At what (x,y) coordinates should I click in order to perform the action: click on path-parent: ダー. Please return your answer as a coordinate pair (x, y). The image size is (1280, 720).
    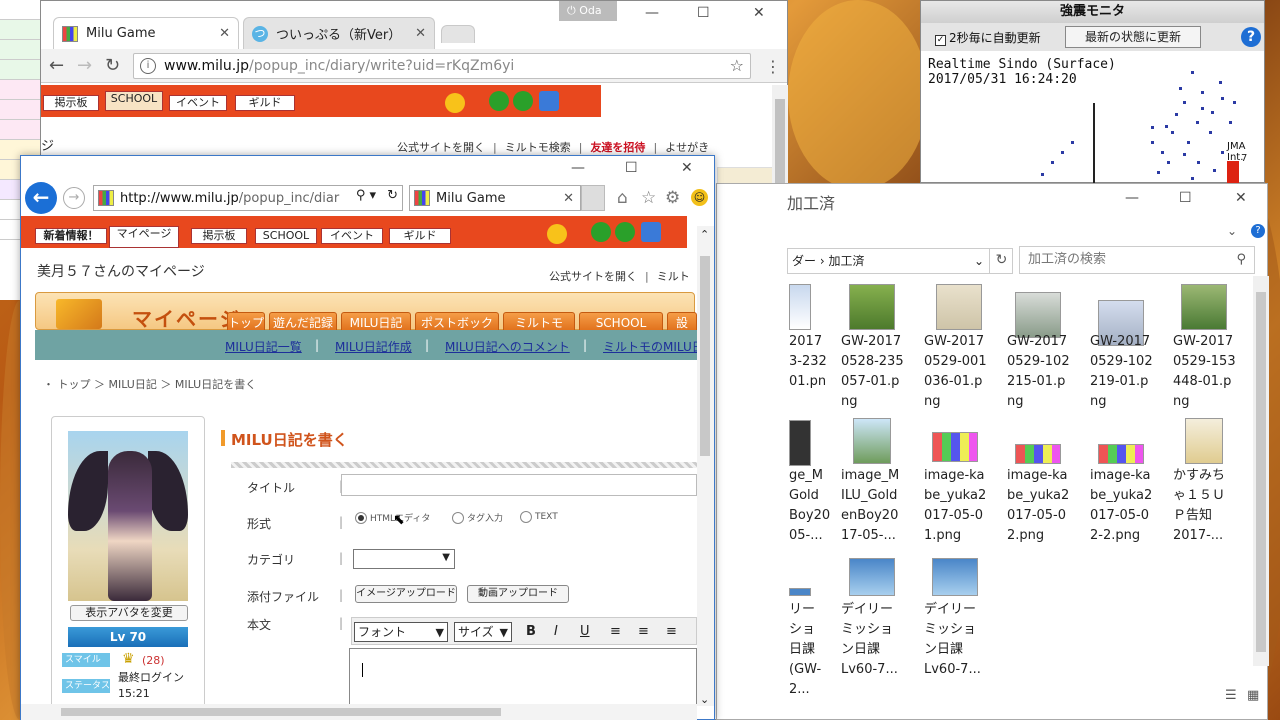
    Looking at the image, I should click on (804, 261).